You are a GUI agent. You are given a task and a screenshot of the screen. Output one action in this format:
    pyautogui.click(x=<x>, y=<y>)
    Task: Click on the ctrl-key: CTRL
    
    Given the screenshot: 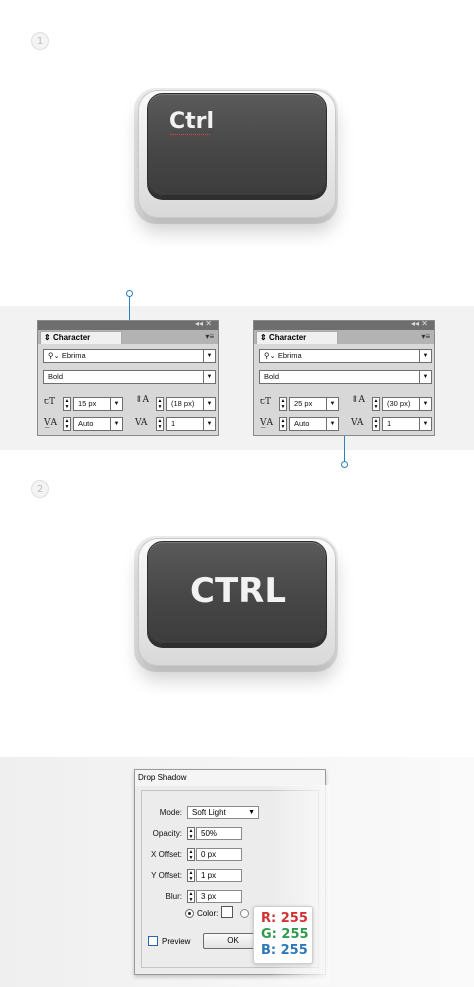 What is the action you would take?
    pyautogui.click(x=237, y=592)
    